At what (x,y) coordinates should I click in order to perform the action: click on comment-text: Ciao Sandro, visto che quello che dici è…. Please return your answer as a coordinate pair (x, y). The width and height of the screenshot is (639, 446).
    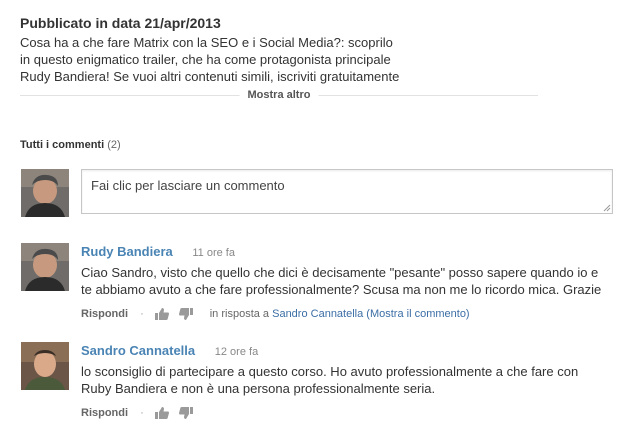
    Looking at the image, I should click on (351, 281).